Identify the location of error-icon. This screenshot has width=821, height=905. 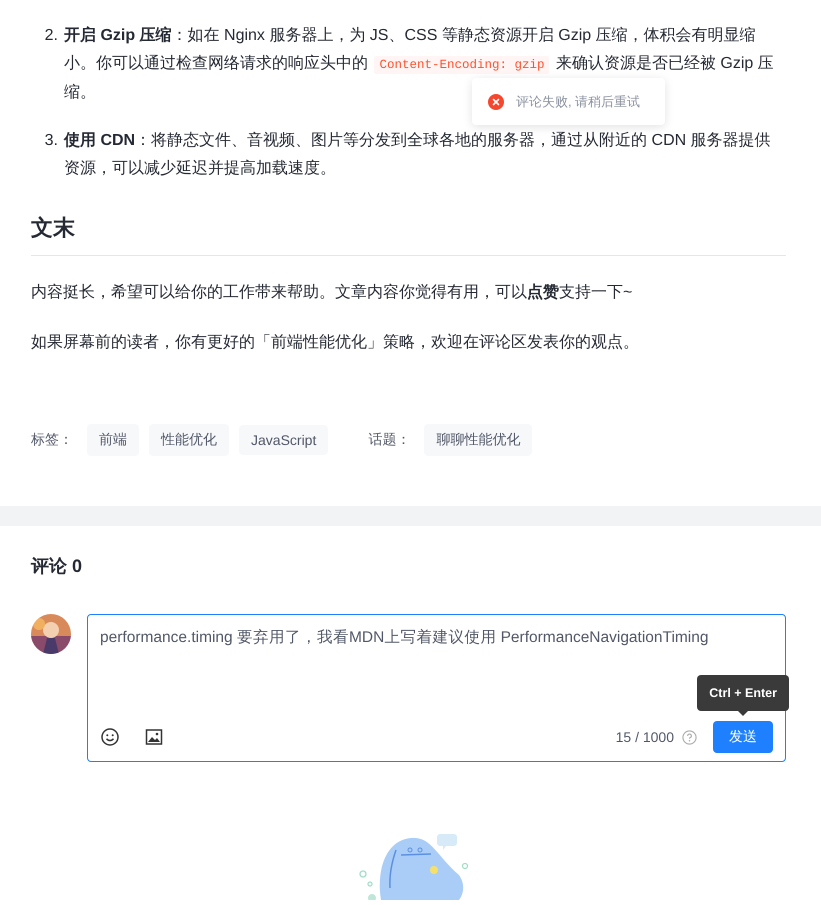
(496, 102).